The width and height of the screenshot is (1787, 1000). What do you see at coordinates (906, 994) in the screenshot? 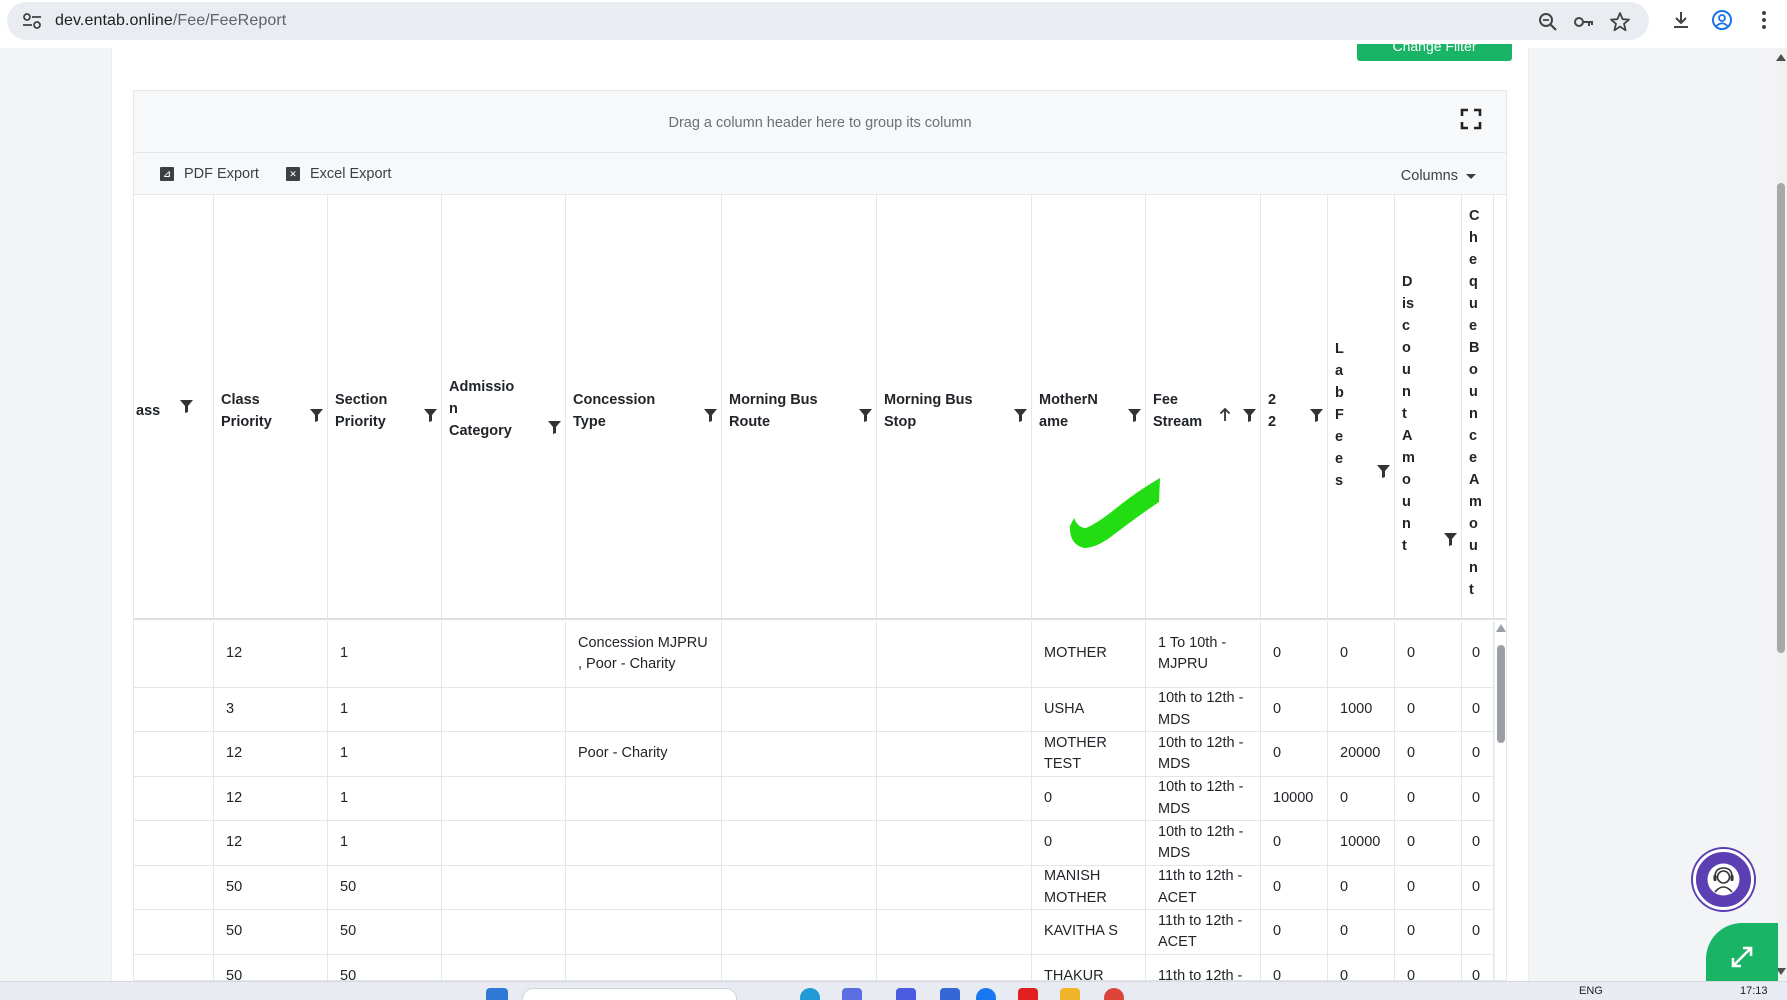
I see `teams-icon` at bounding box center [906, 994].